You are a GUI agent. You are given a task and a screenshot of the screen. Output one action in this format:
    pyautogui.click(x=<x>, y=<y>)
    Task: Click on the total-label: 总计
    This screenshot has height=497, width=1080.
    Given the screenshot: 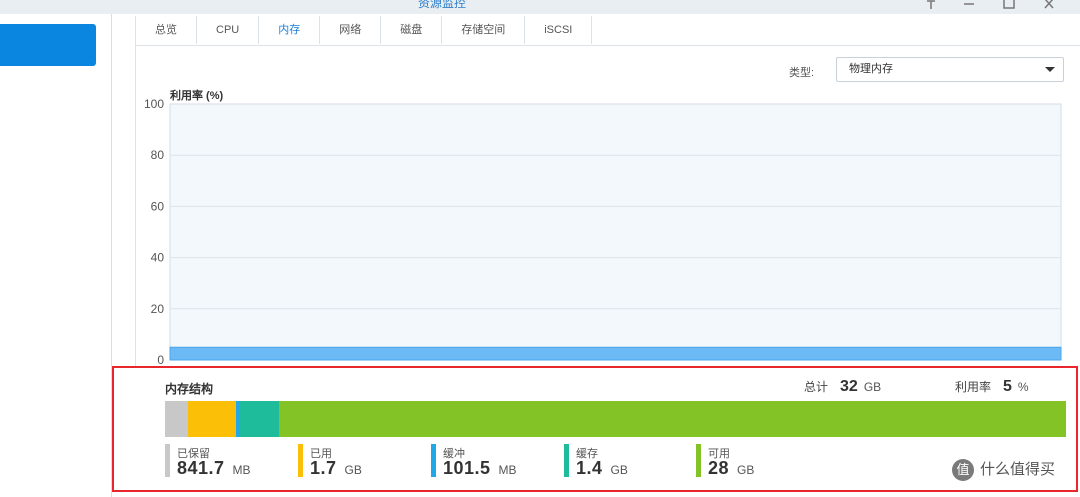 What is the action you would take?
    pyautogui.click(x=816, y=387)
    